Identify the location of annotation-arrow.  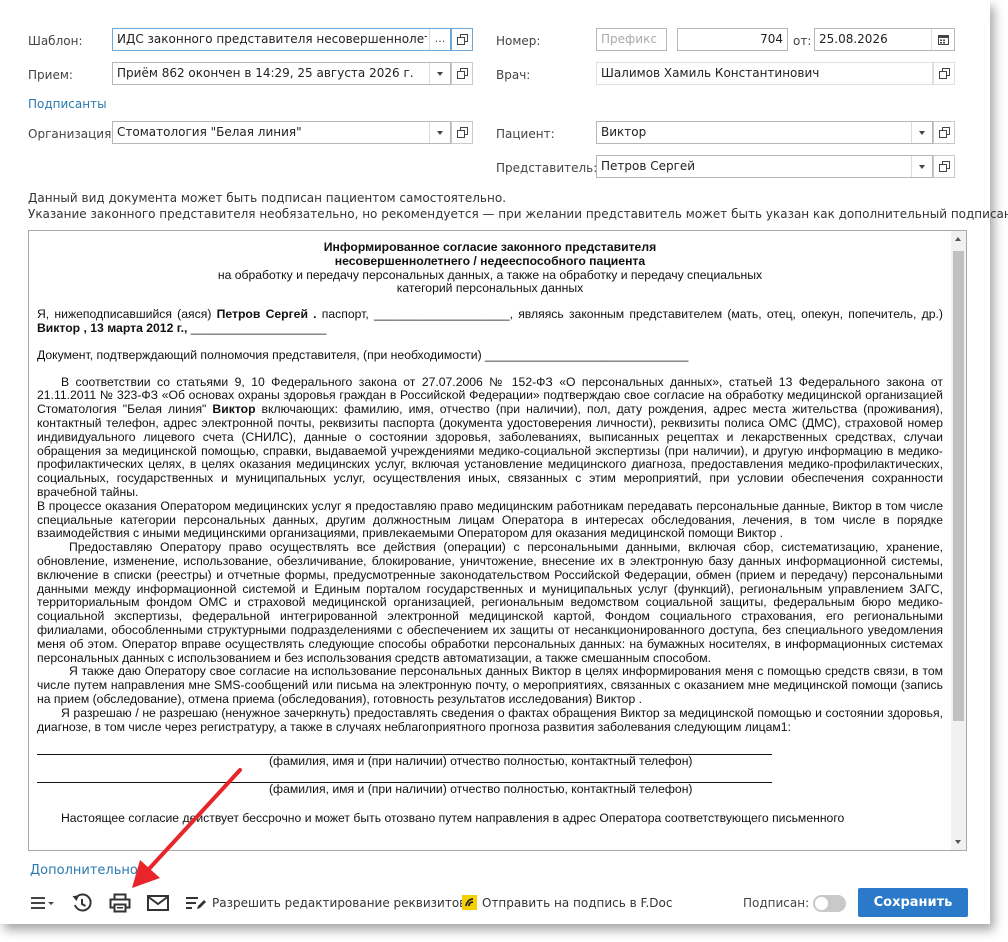
(187, 828).